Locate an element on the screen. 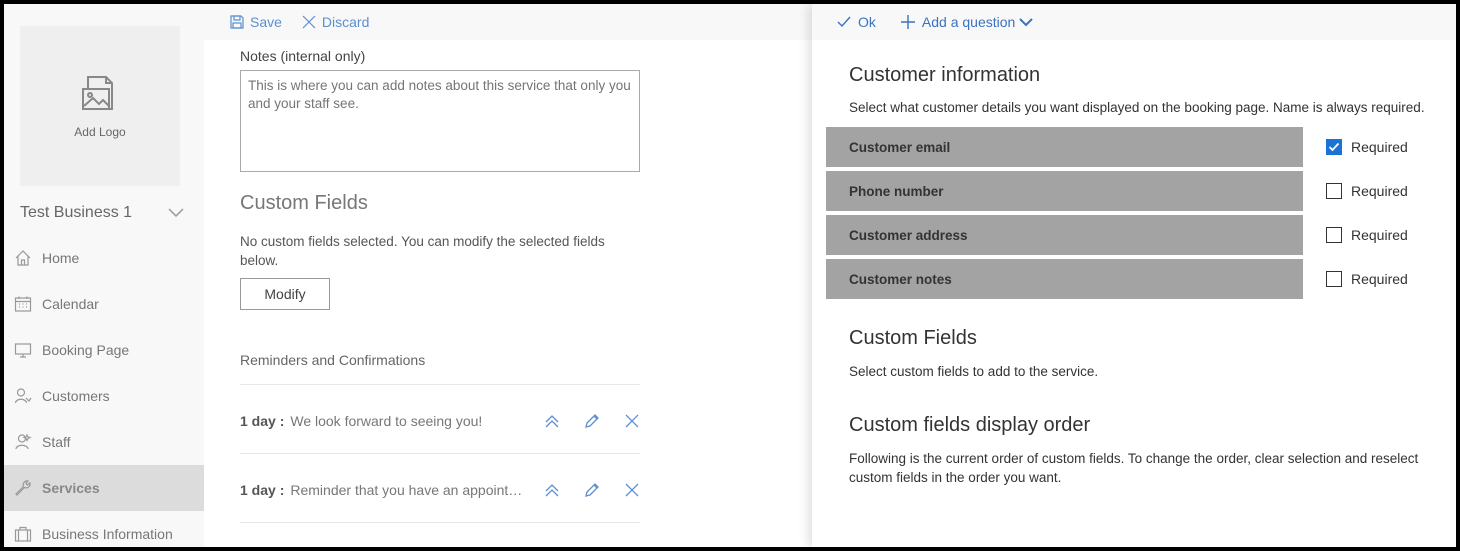 Image resolution: width=1460 pixels, height=551 pixels. nav-label-home: Home is located at coordinates (61, 258).